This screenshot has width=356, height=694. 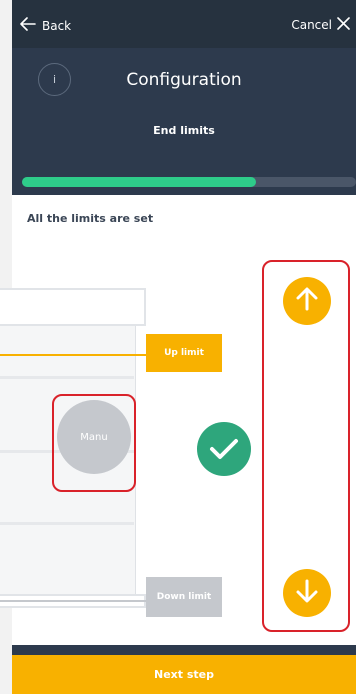 I want to click on back-button: Back, so click(x=45, y=25).